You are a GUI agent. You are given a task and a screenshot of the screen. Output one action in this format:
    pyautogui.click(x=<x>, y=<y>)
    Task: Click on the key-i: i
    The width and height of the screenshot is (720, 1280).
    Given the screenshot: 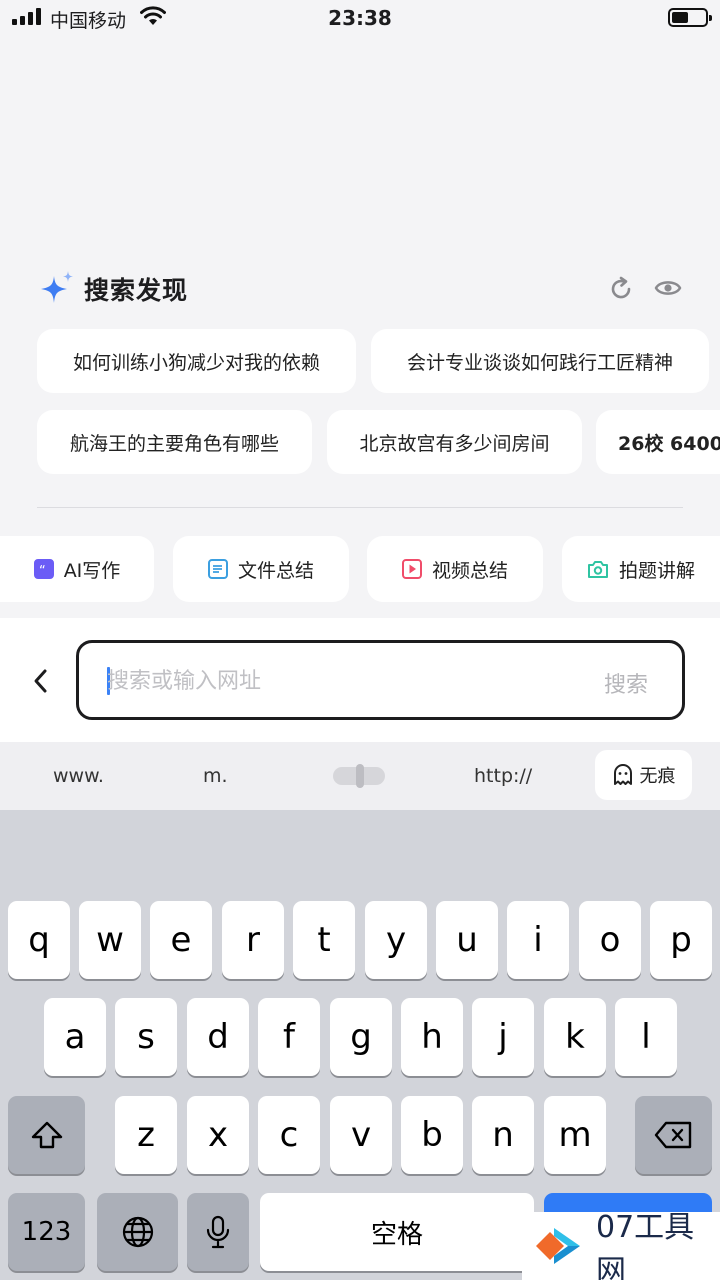 What is the action you would take?
    pyautogui.click(x=538, y=940)
    